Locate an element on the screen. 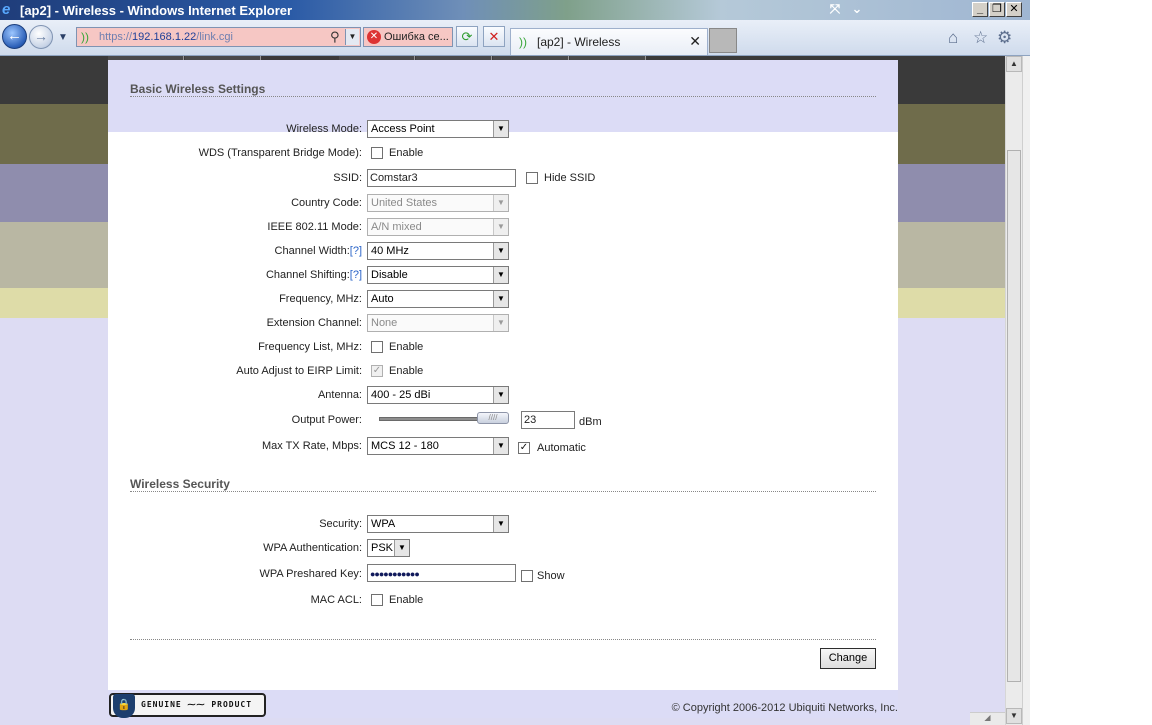 The image size is (1152, 725). address-dropdown-icon: ▼ is located at coordinates (352, 37).